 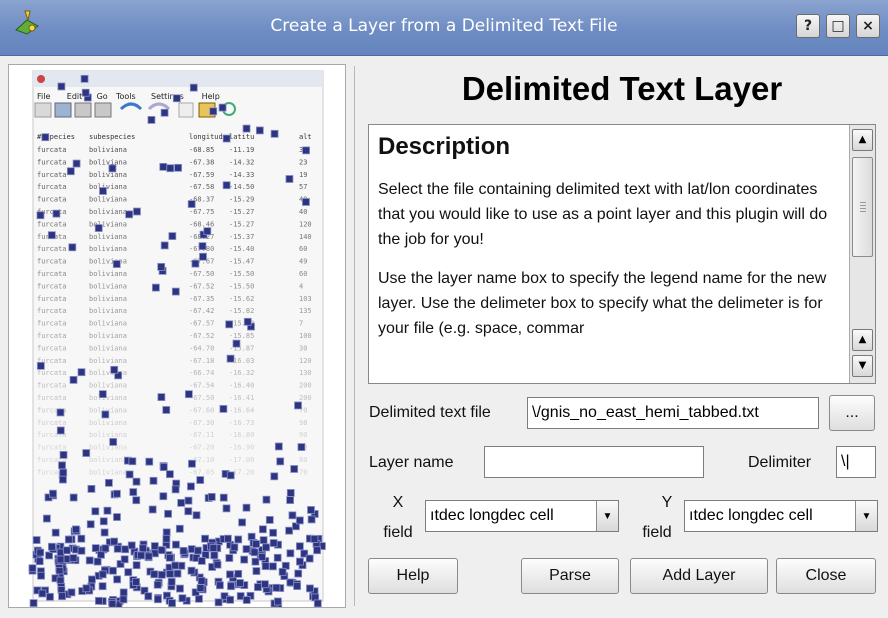 What do you see at coordinates (570, 576) in the screenshot?
I see `parse-button: Parse` at bounding box center [570, 576].